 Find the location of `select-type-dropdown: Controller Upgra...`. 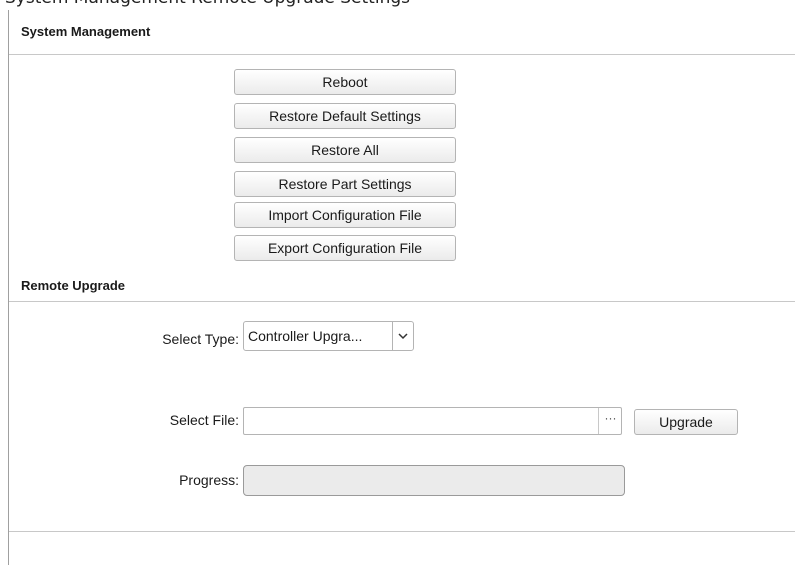

select-type-dropdown: Controller Upgra... is located at coordinates (328, 336).